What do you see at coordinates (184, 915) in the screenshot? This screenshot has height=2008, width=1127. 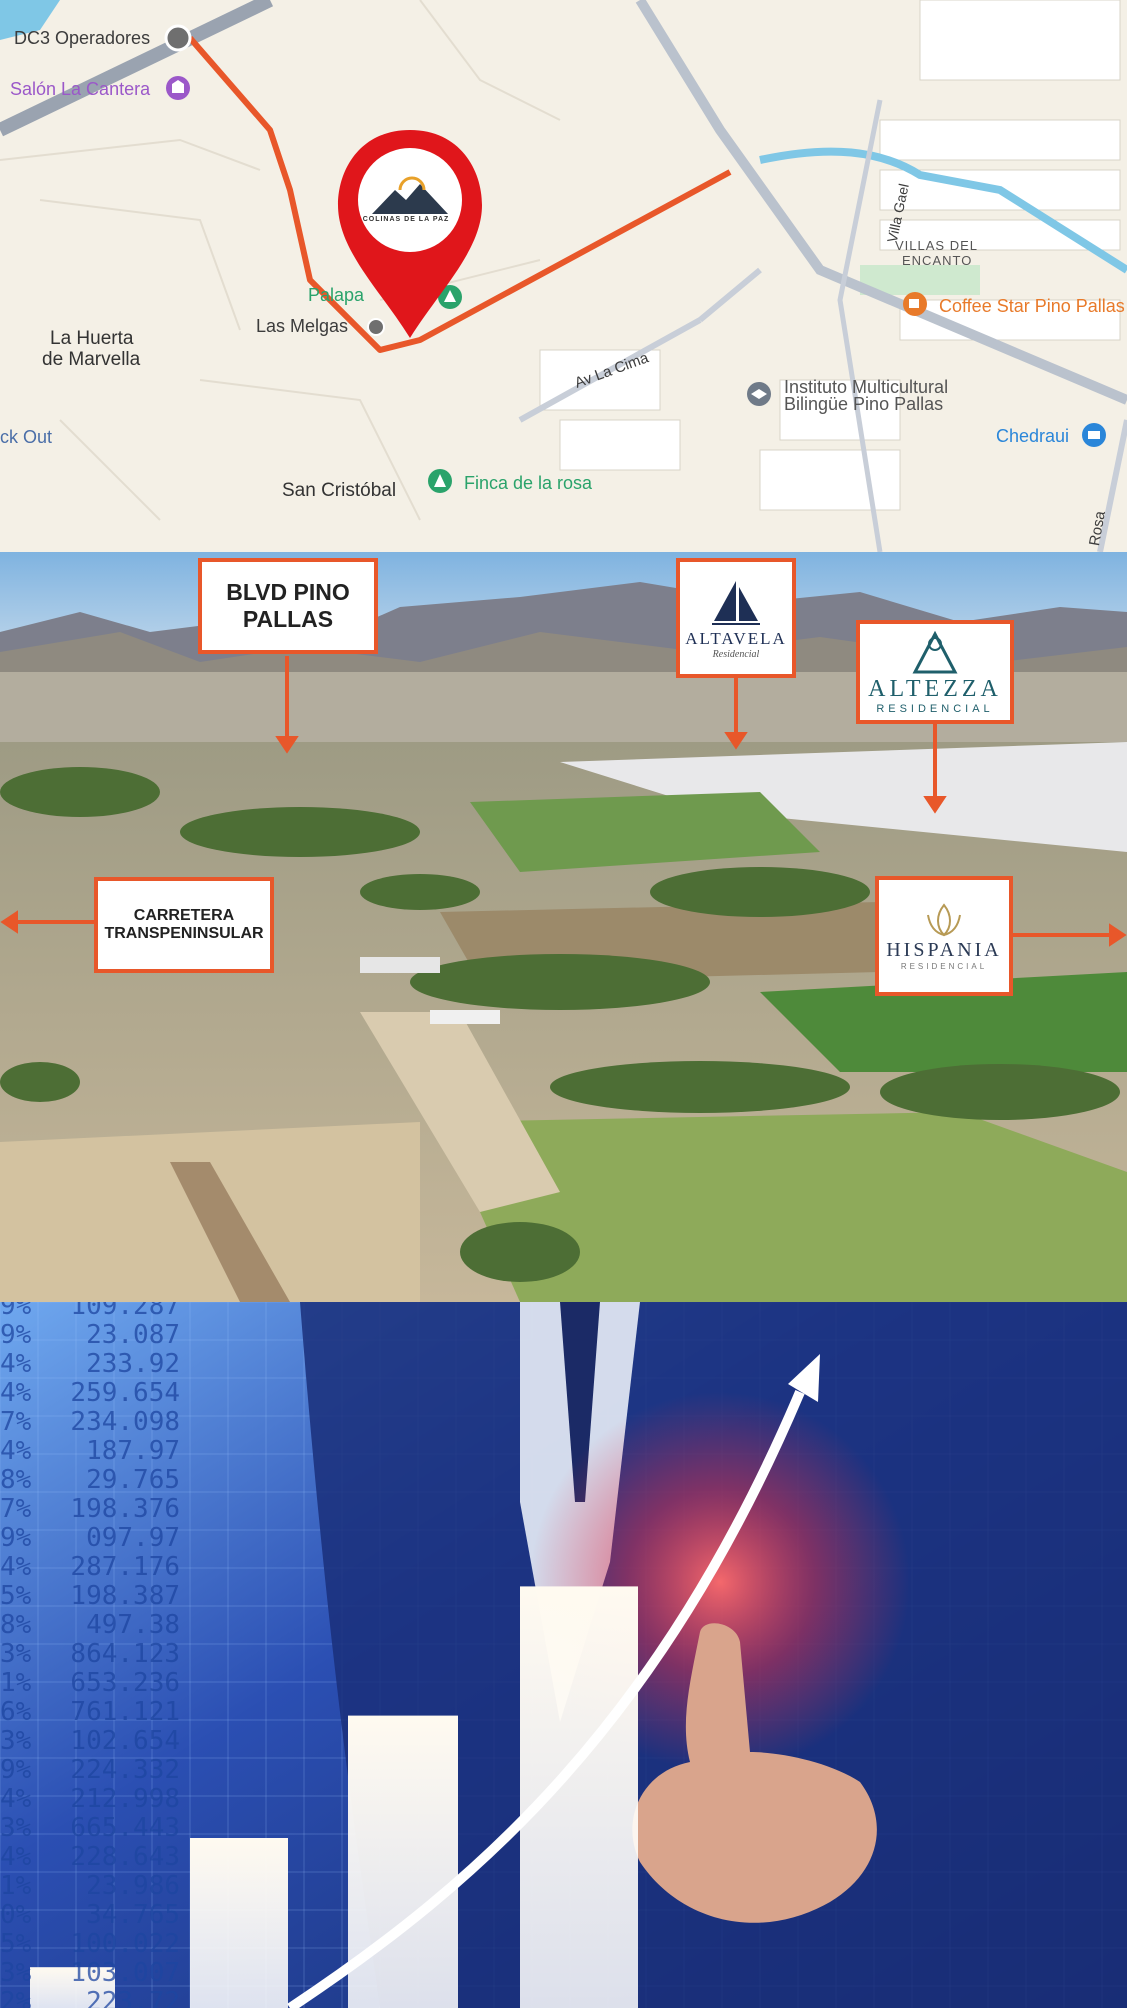 I see `callout-carretera-line1: CARRETERA` at bounding box center [184, 915].